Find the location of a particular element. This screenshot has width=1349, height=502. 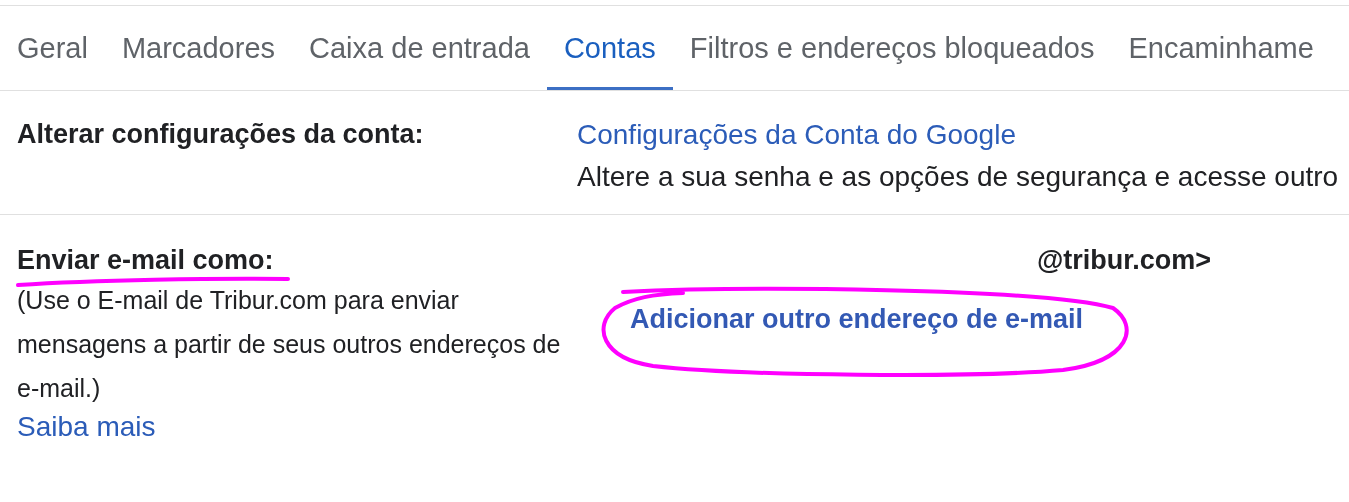

settings-tab: Encaminhame is located at coordinates (1221, 48).